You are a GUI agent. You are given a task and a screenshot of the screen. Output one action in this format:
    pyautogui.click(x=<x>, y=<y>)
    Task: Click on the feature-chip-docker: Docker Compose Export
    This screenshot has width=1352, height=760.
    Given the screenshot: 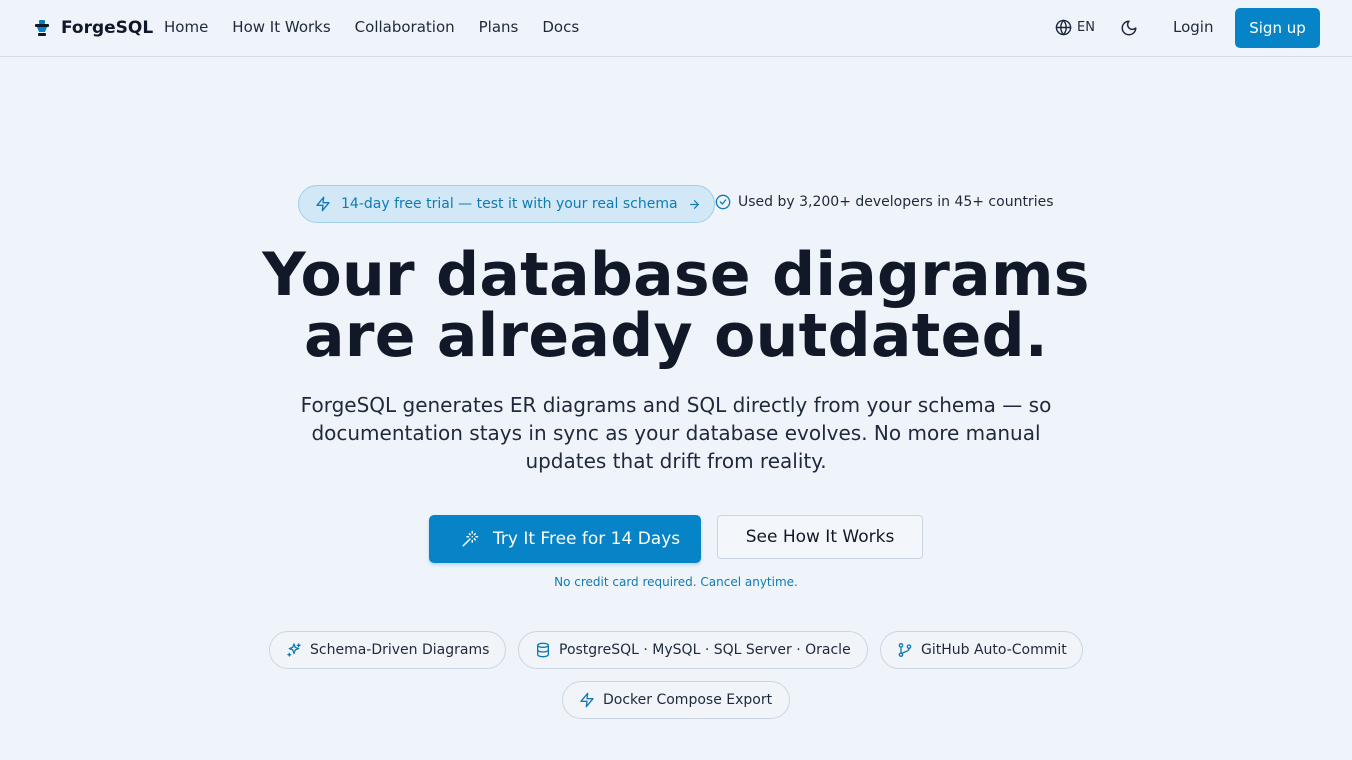 What is the action you would take?
    pyautogui.click(x=676, y=700)
    